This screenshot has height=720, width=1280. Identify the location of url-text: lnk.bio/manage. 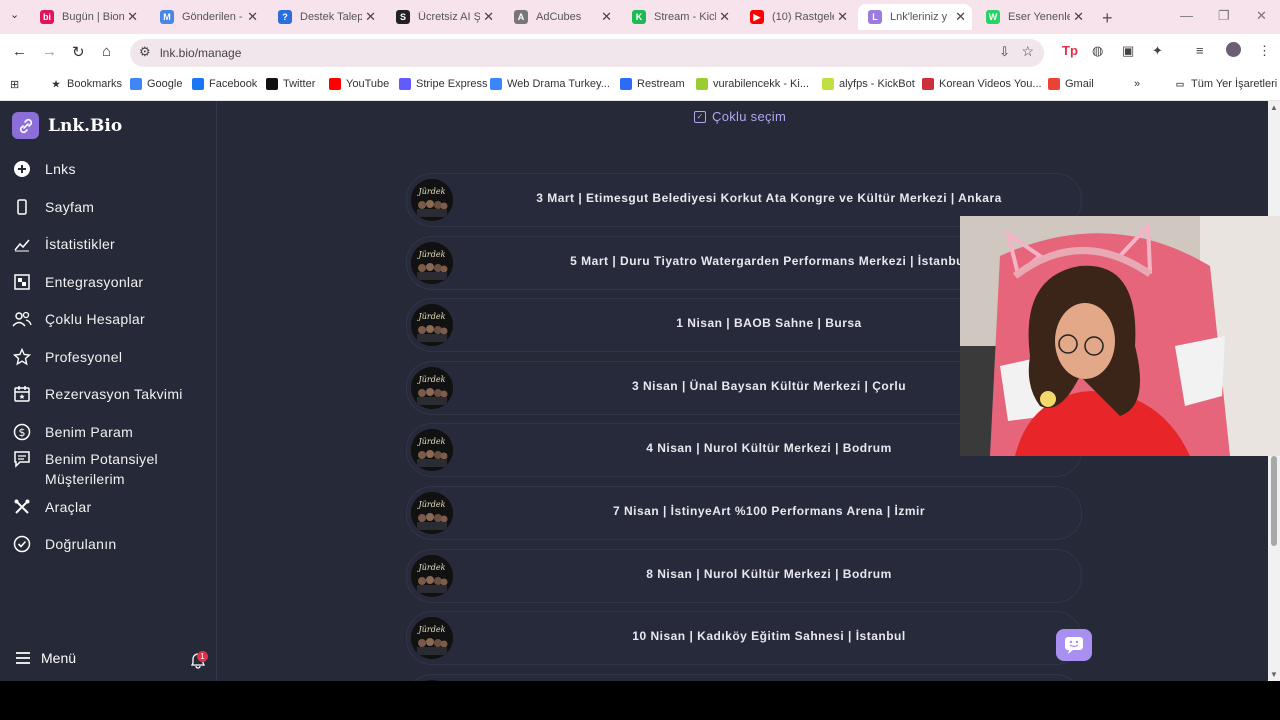
(200, 53).